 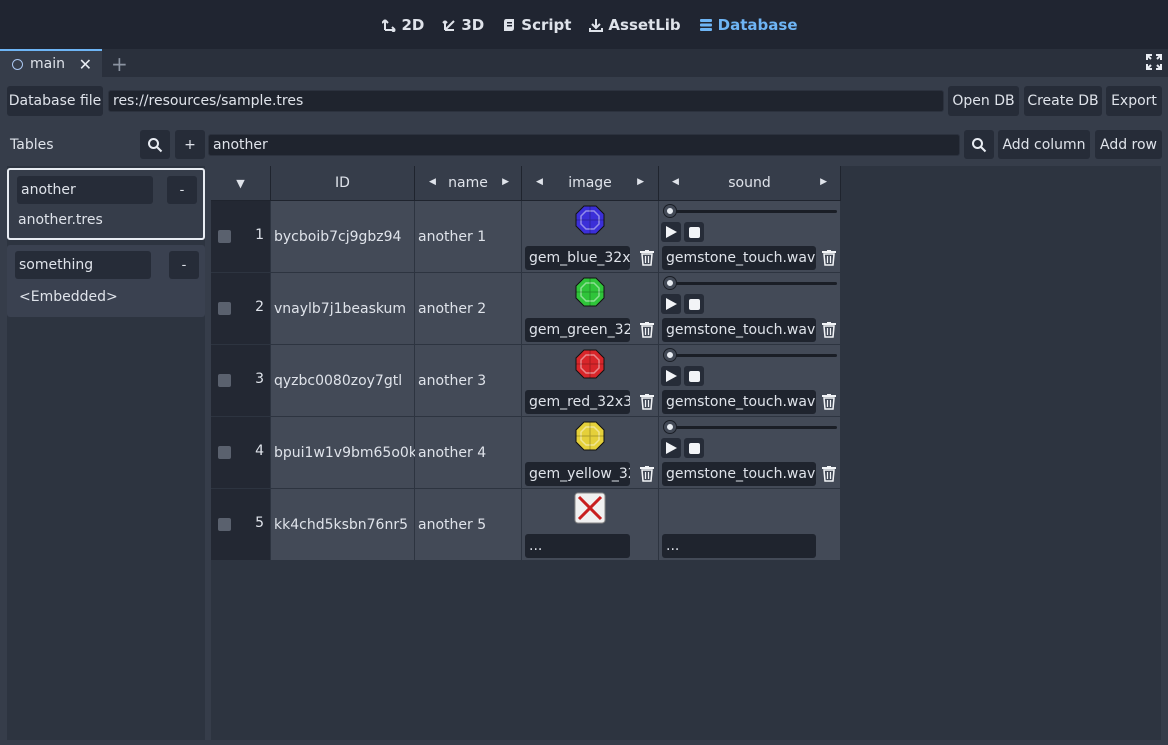 I want to click on search-tables-button, so click(x=155, y=144).